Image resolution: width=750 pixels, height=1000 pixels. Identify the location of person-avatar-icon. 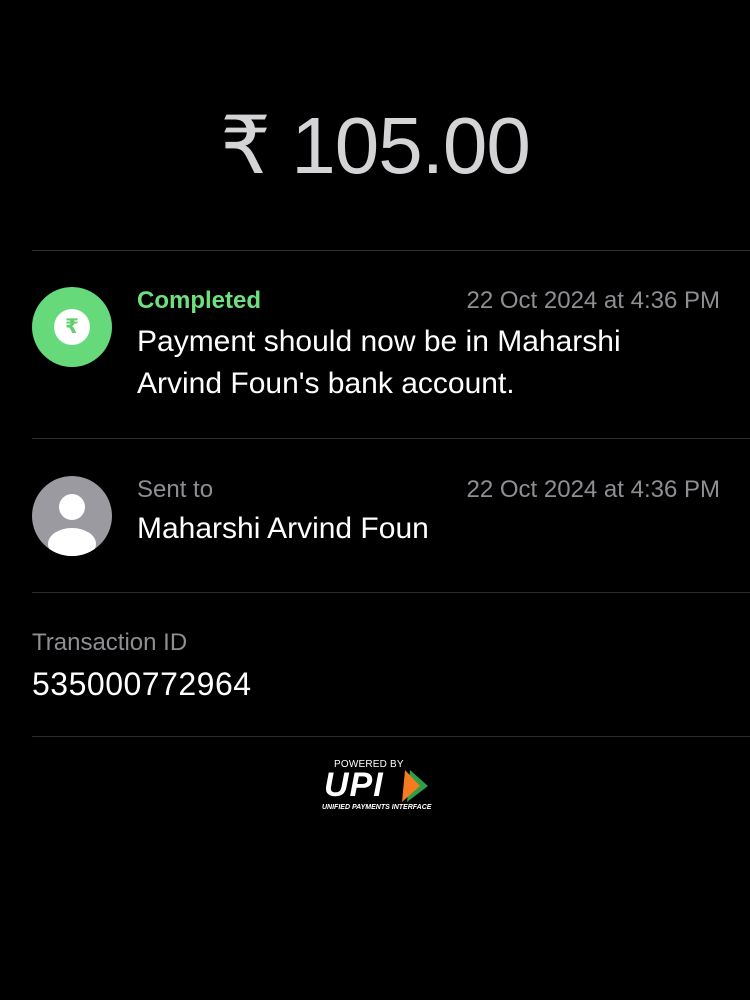
(72, 516).